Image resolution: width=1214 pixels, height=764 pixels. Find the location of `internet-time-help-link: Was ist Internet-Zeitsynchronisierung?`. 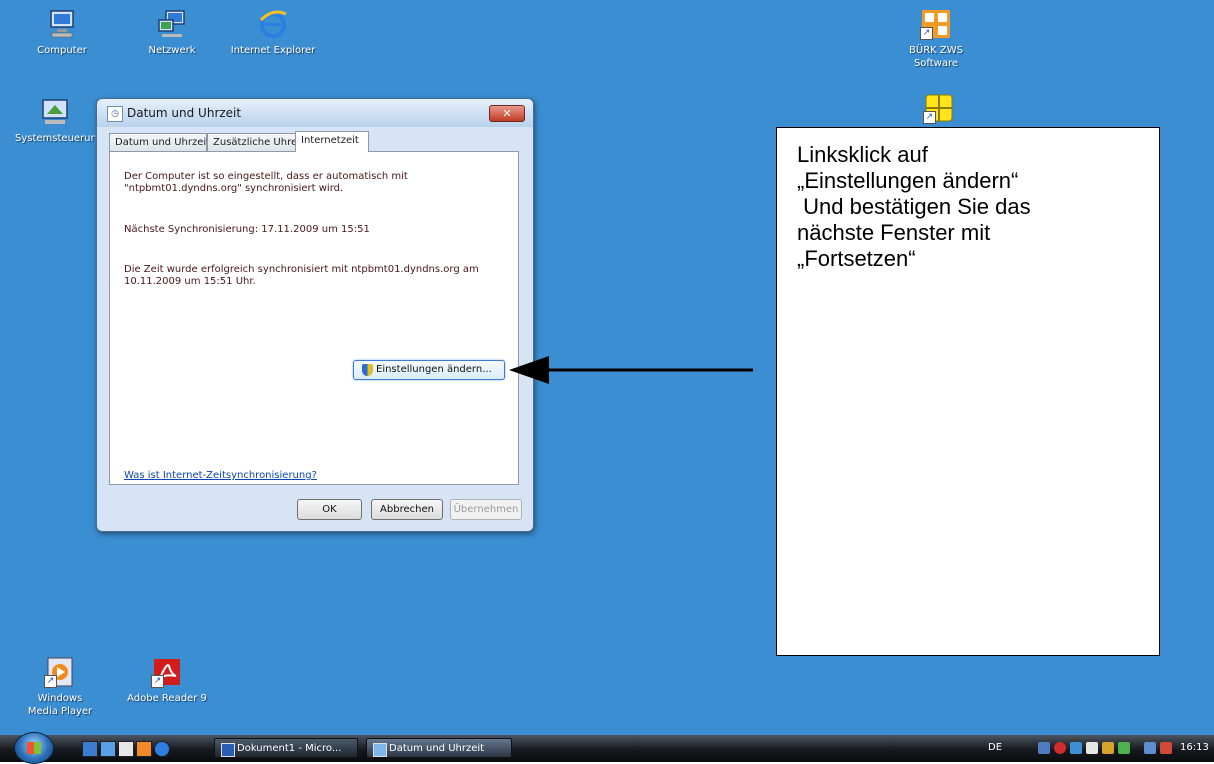

internet-time-help-link: Was ist Internet-Zeitsynchronisierung? is located at coordinates (220, 475).